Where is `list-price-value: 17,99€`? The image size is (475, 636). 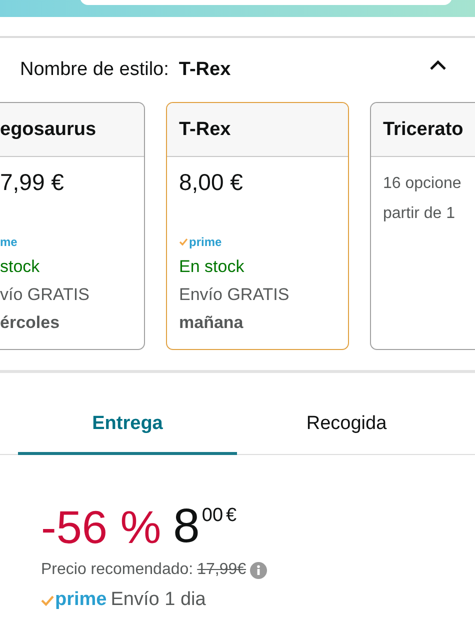 list-price-value: 17,99€ is located at coordinates (221, 570).